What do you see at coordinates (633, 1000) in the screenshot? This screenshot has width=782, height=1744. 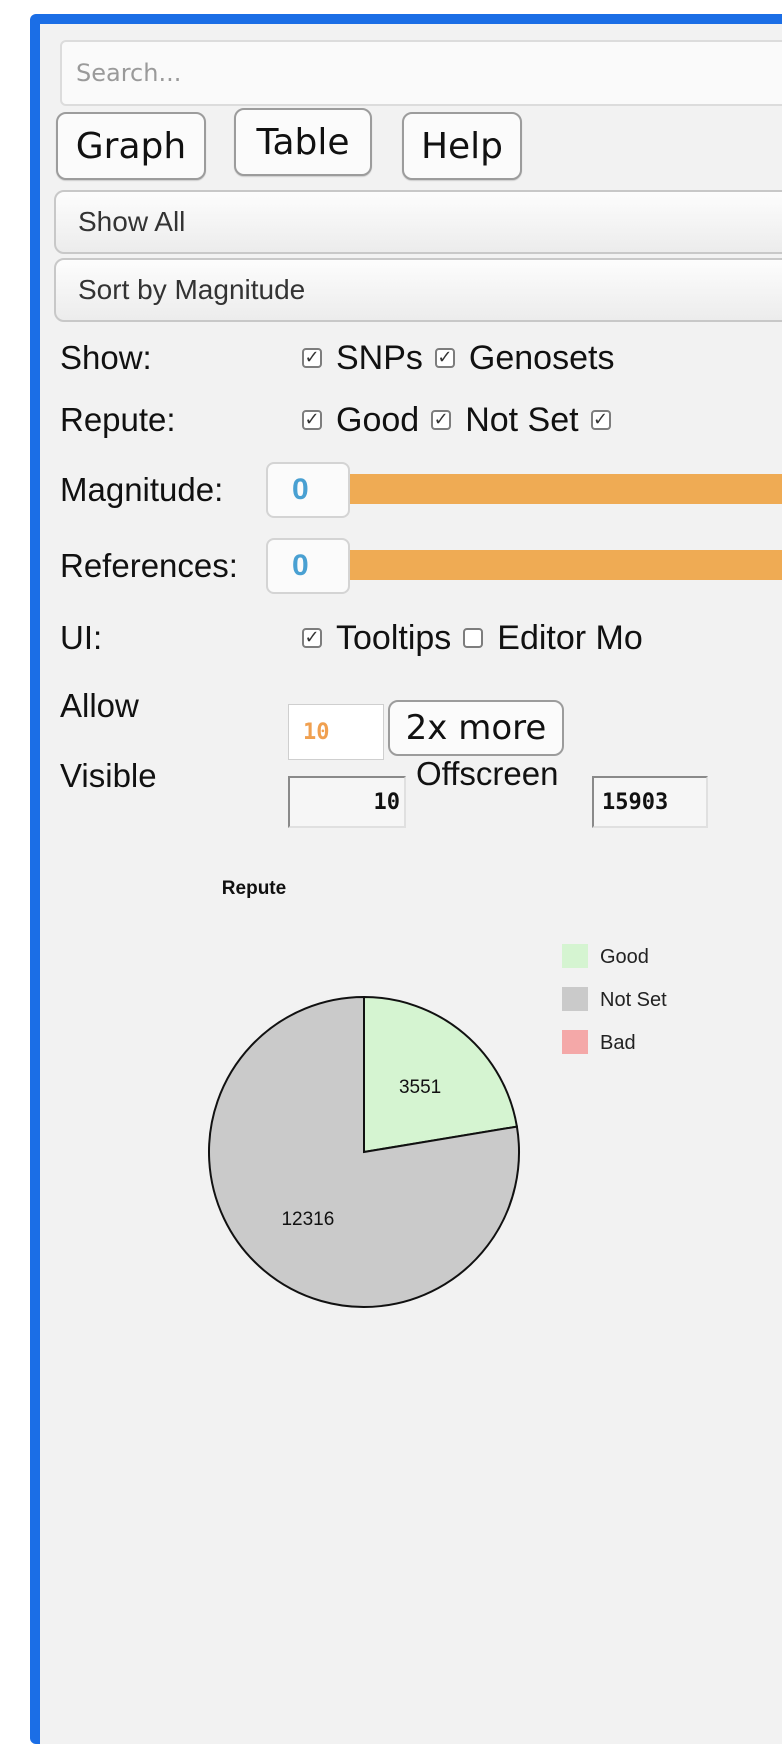 I see `legend-label: Not Set` at bounding box center [633, 1000].